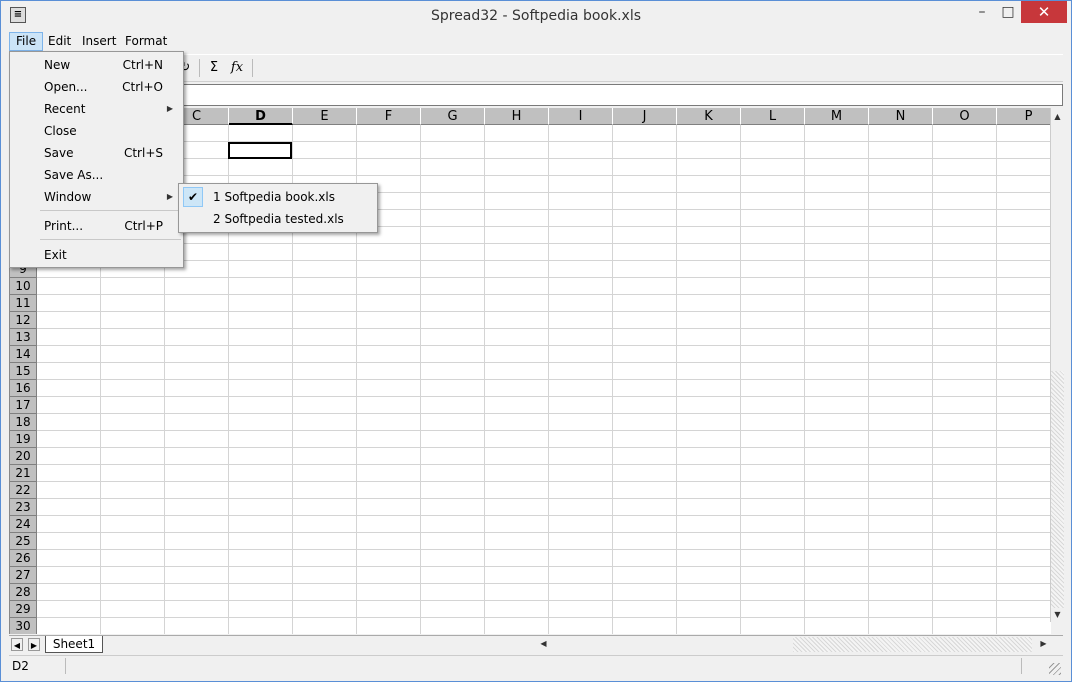  I want to click on menu-item-window: Window ▶, so click(96, 197).